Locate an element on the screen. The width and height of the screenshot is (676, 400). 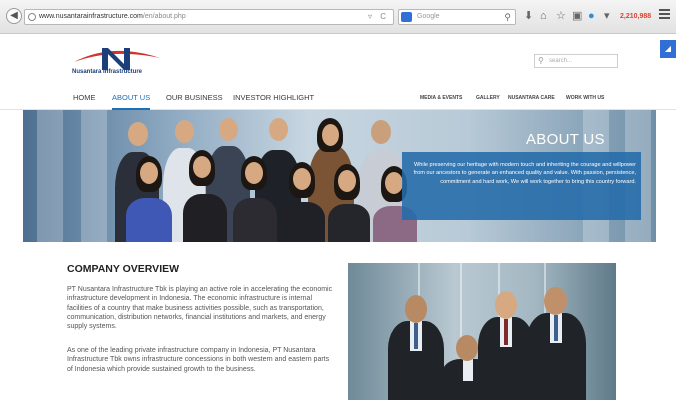
home-icon: ⌂ is located at coordinates (543, 16).